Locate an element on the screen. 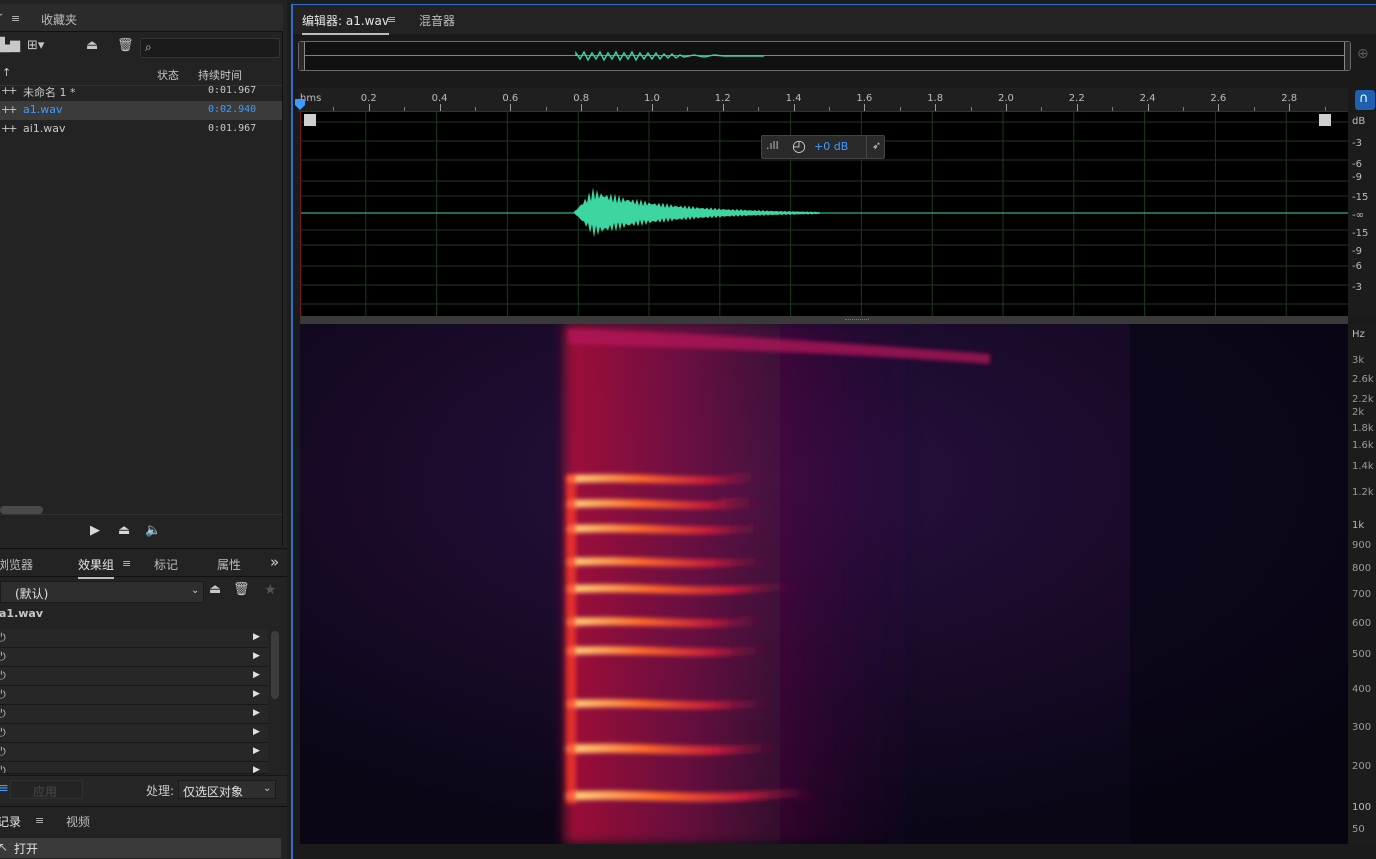  file-row: ++ ai1.wav 0:01.967 is located at coordinates (141, 129).